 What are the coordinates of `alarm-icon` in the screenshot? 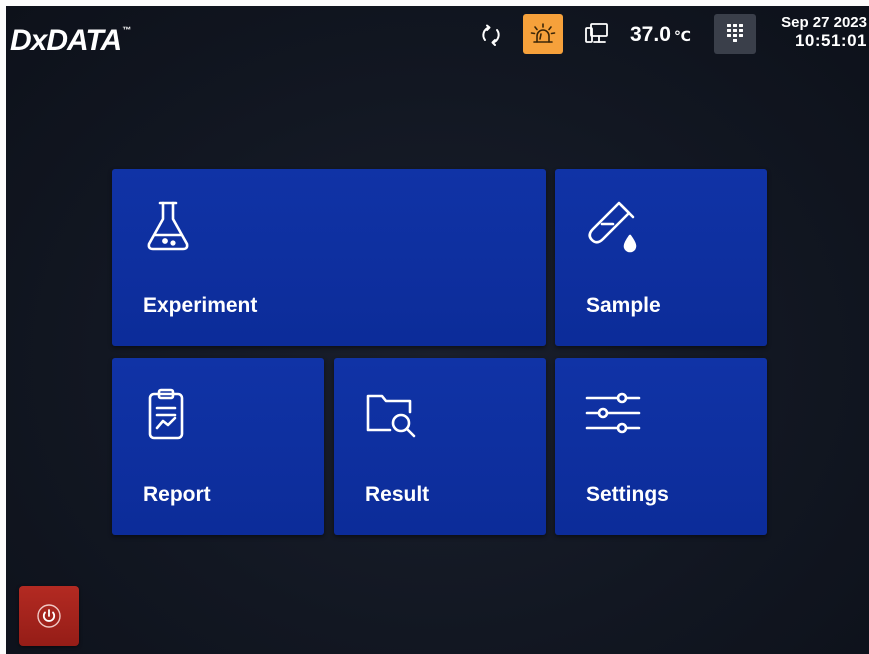 It's located at (543, 33).